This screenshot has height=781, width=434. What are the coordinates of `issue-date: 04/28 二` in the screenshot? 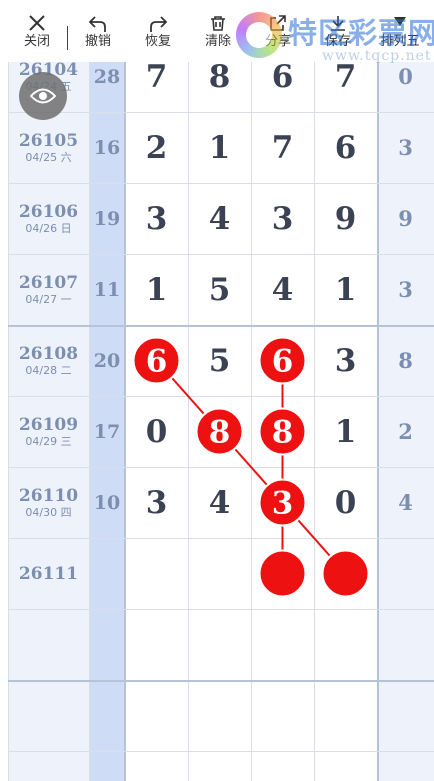 It's located at (48, 370).